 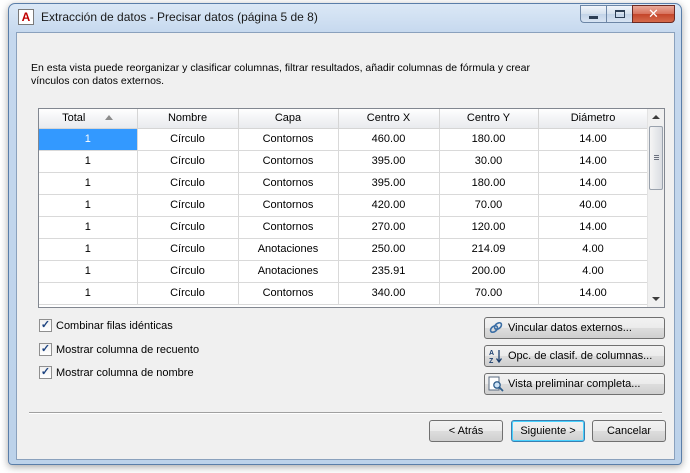 What do you see at coordinates (593, 205) in the screenshot?
I see `table-cell: 40.00` at bounding box center [593, 205].